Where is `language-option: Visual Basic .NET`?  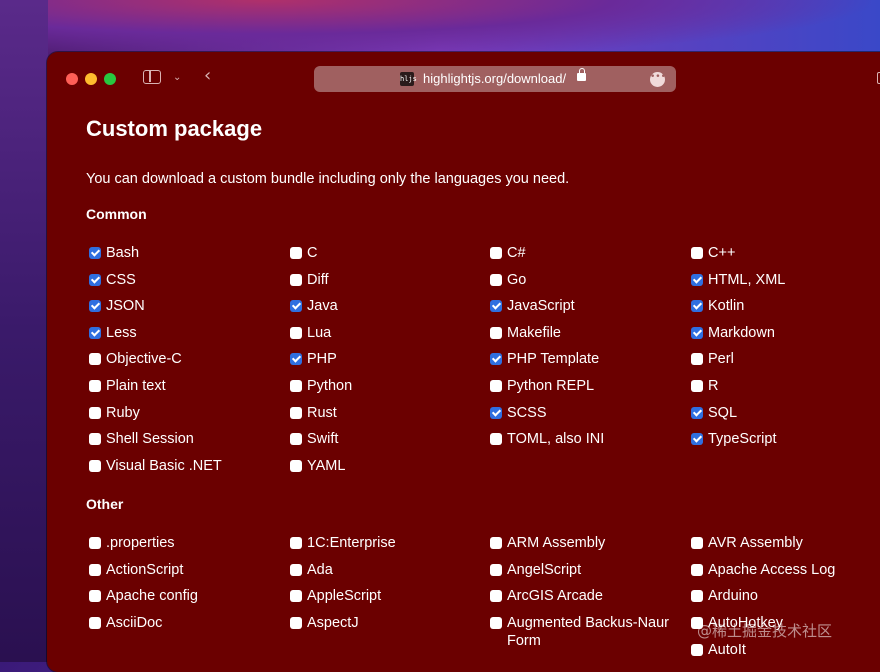
language-option: Visual Basic .NET is located at coordinates (155, 466).